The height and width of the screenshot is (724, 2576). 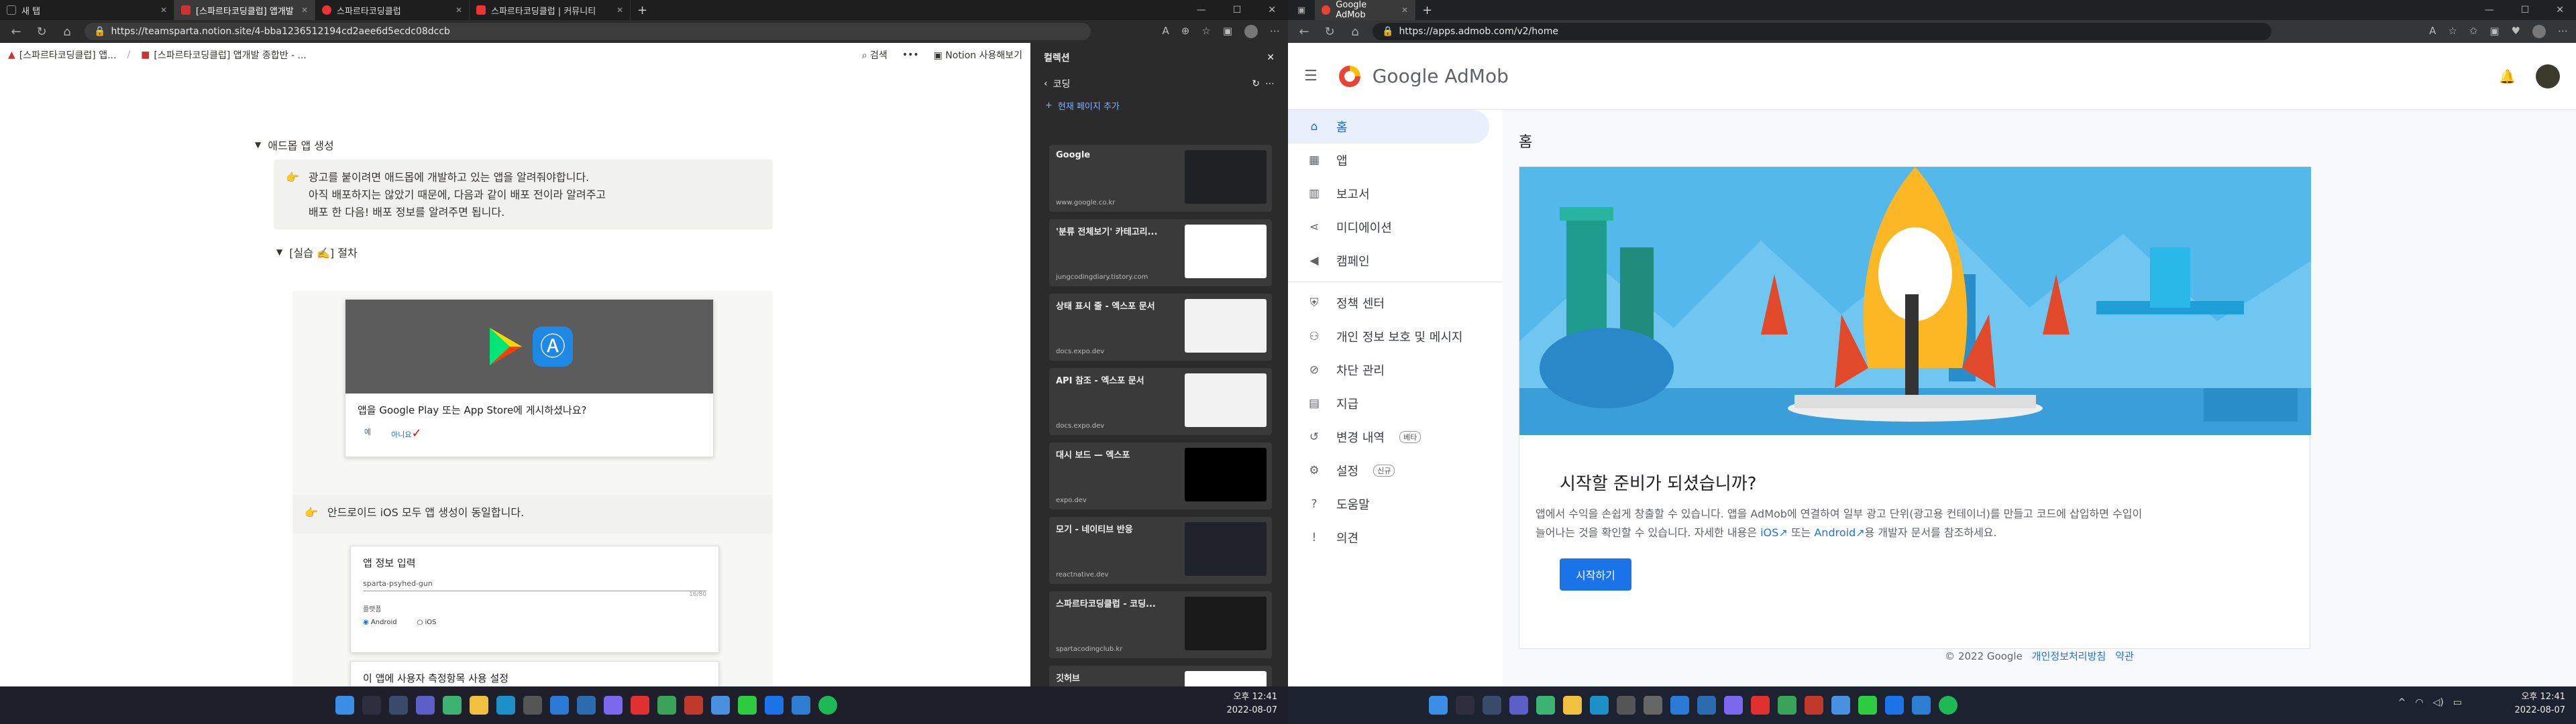 What do you see at coordinates (392, 10) in the screenshot?
I see `tab-sparta: 스파르타코딩클럽 ✕` at bounding box center [392, 10].